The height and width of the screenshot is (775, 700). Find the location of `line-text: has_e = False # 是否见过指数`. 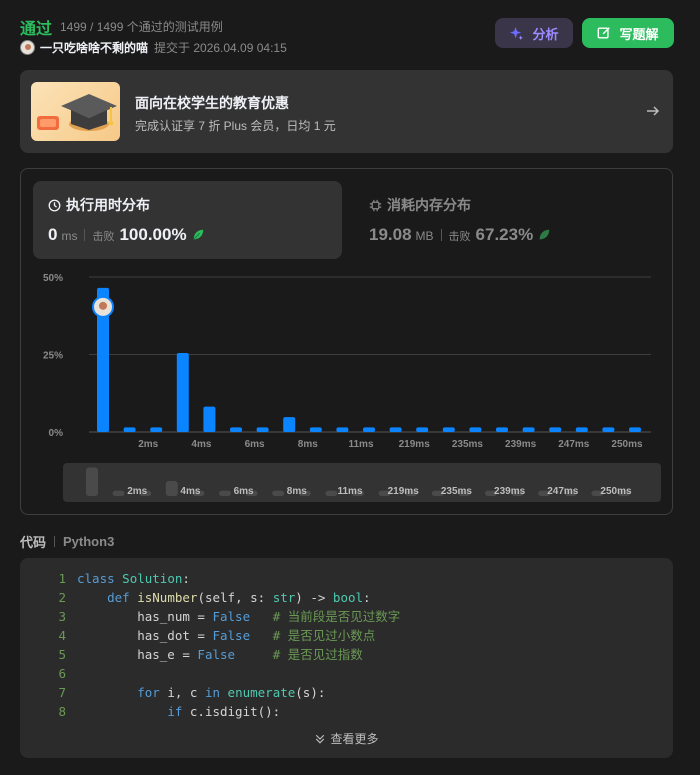

line-text: has_e = False # 是否见过指数 is located at coordinates (220, 654).